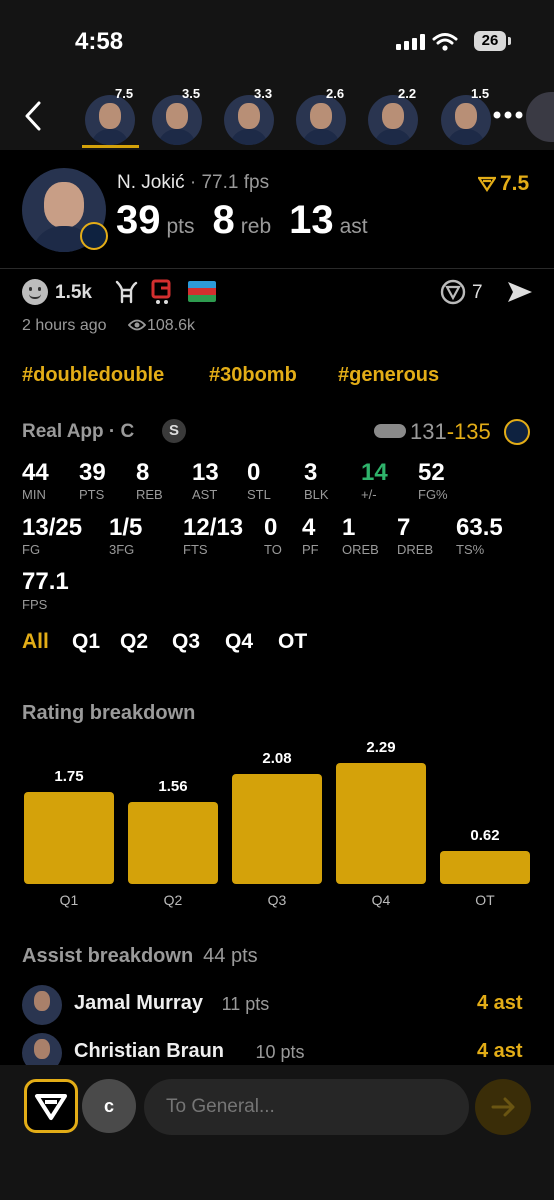 This screenshot has height=1200, width=554. Describe the element at coordinates (151, 182) in the screenshot. I see `player-name: N. Jokić` at that location.